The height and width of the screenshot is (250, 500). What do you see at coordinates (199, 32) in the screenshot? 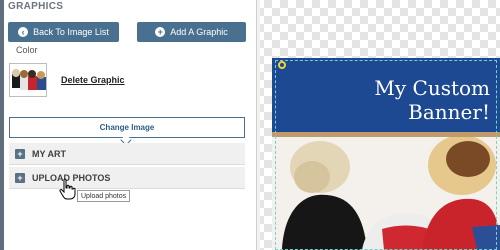
I see `add-button-label: Add A Graphic` at bounding box center [199, 32].